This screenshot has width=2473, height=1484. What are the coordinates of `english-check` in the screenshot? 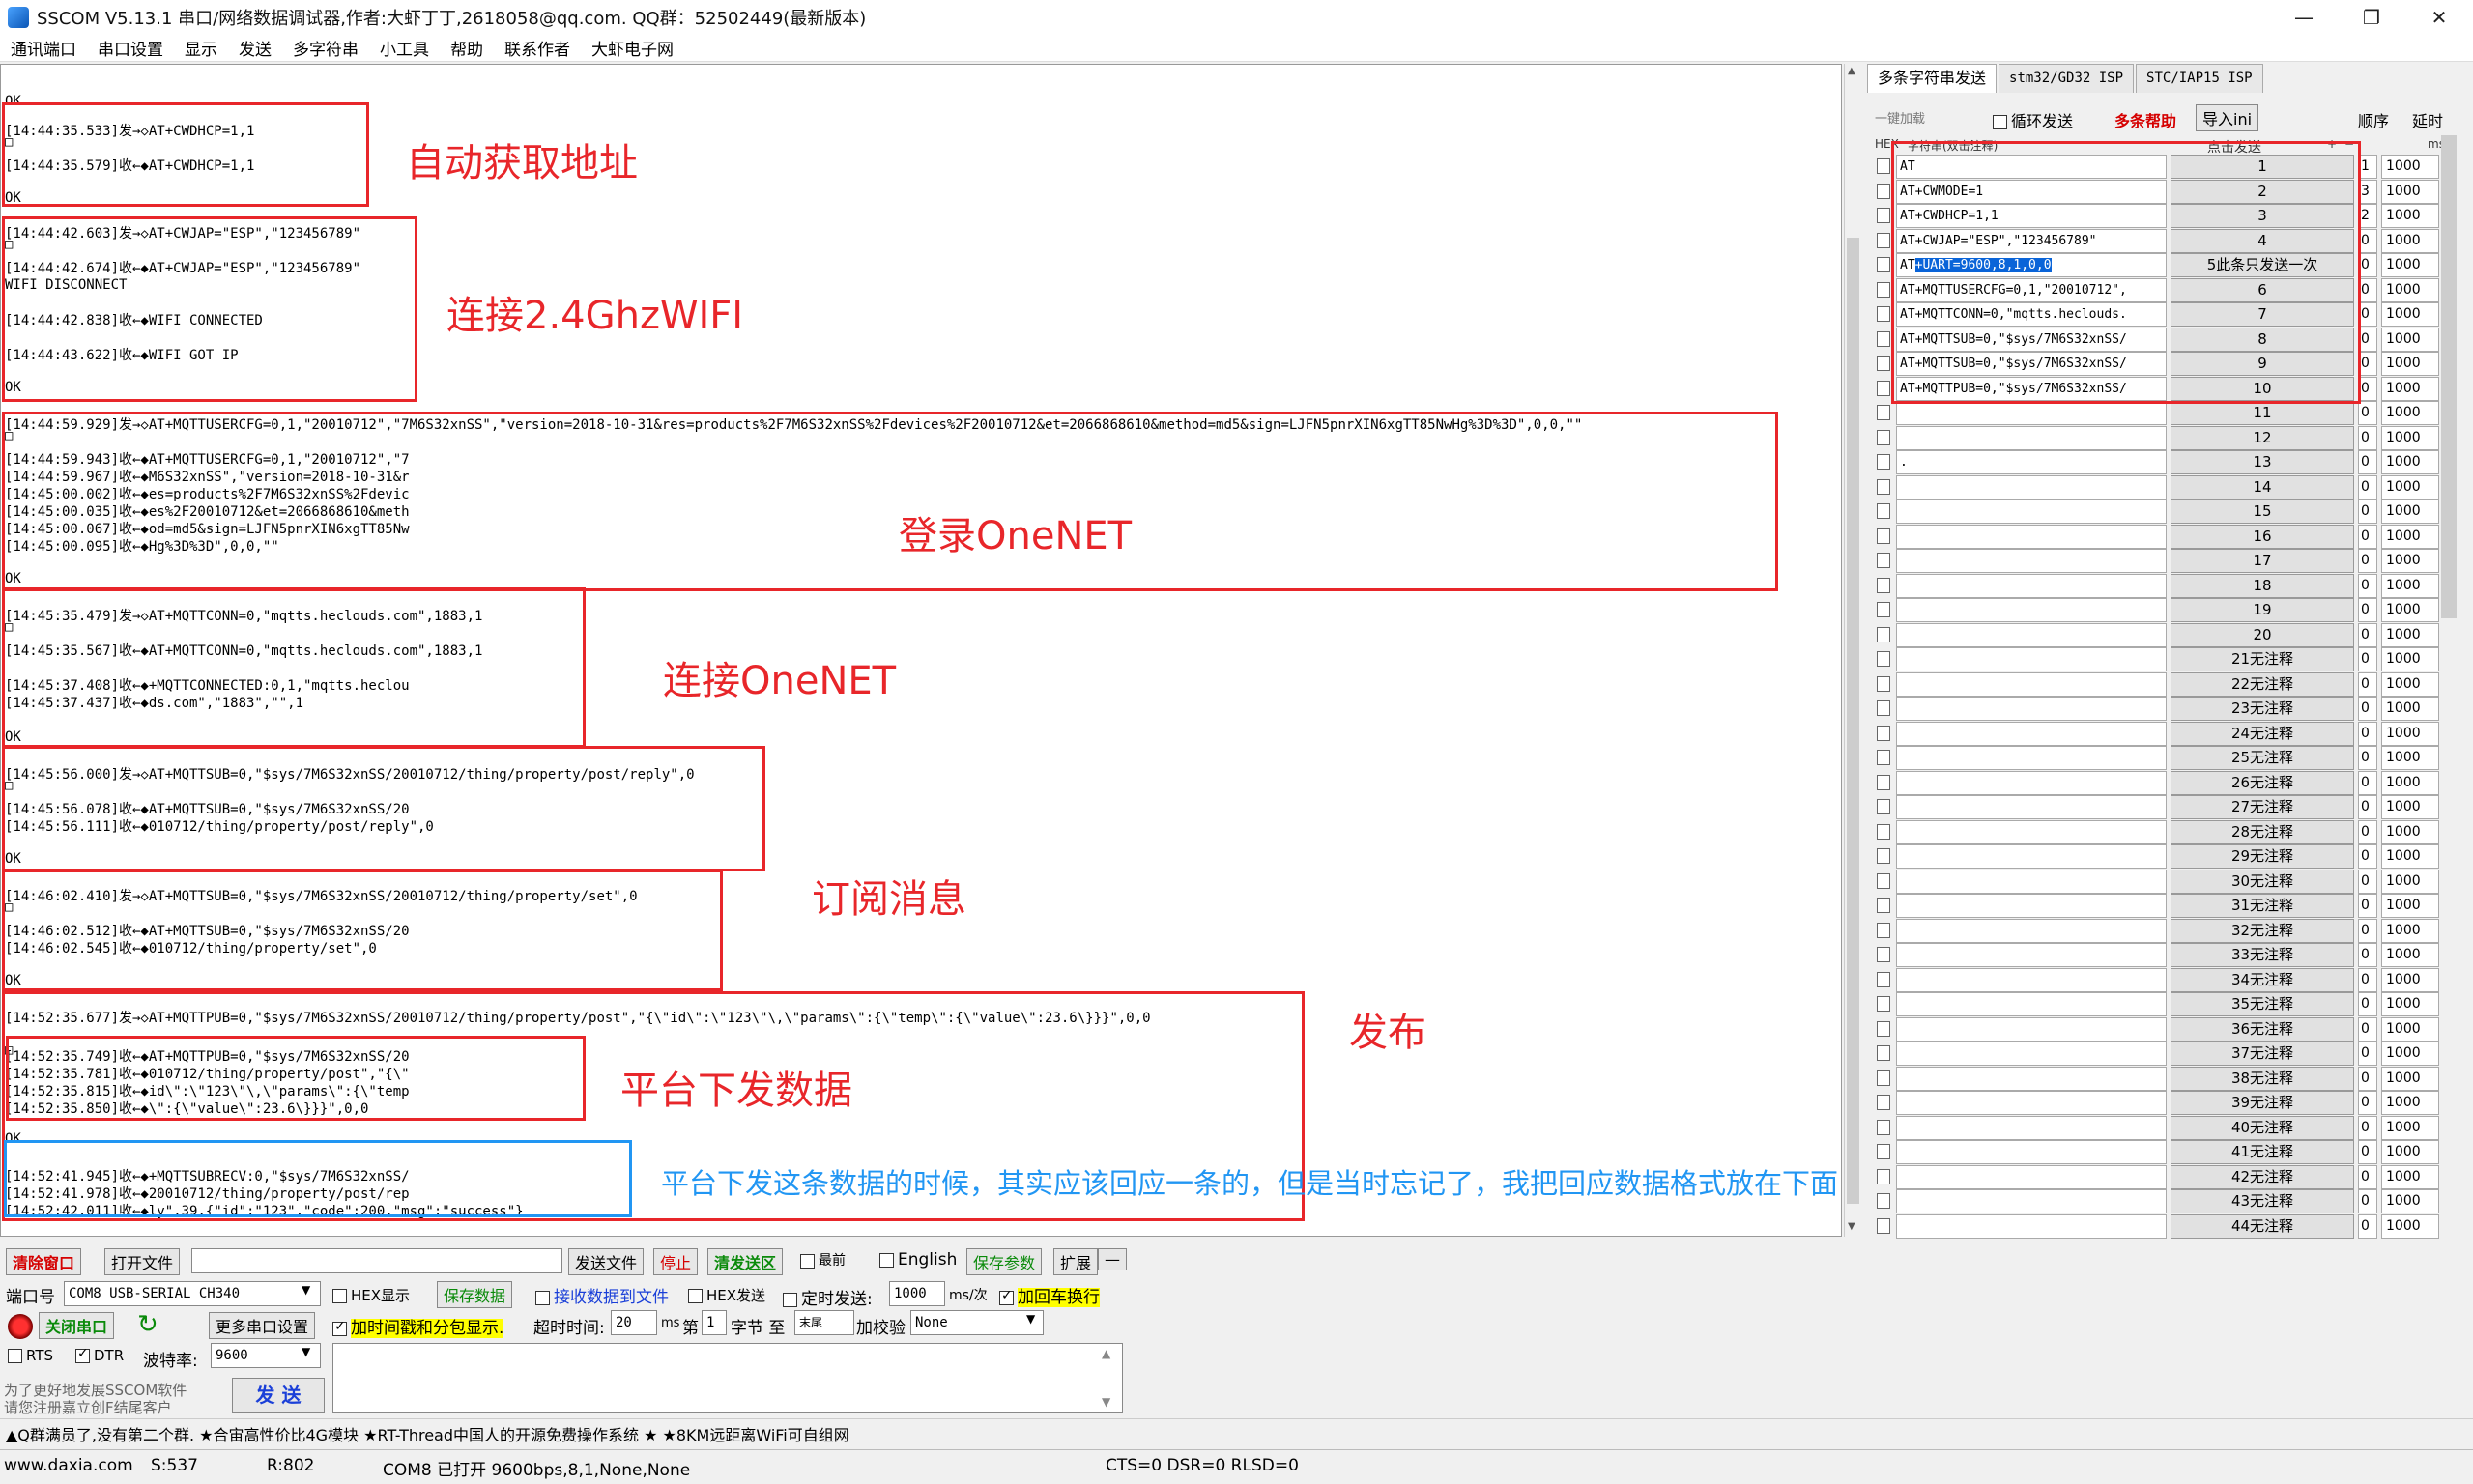 It's located at (886, 1260).